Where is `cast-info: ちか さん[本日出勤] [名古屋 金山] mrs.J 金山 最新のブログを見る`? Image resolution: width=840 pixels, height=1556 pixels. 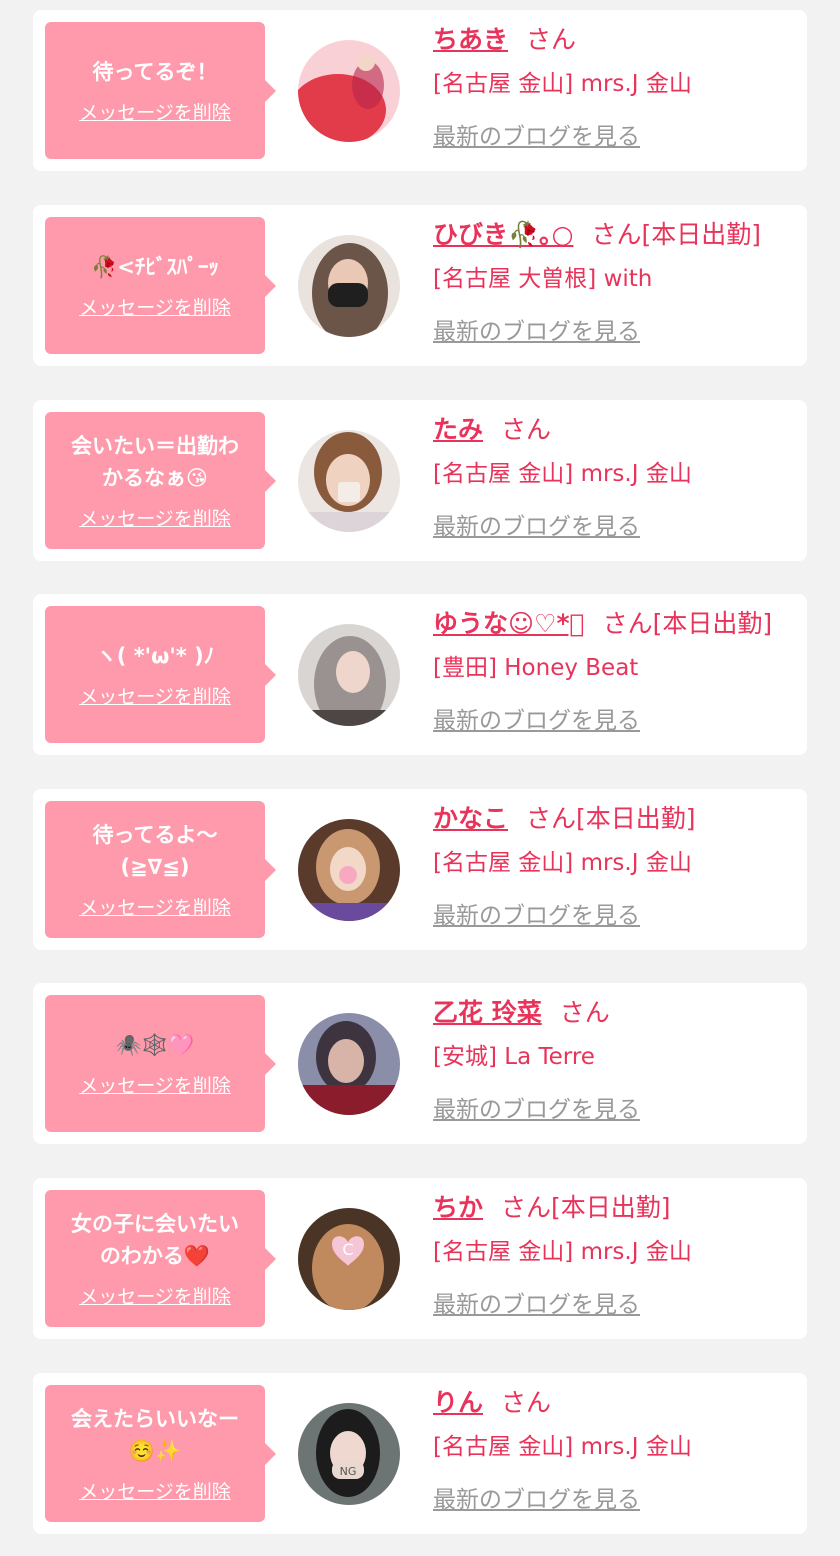
cast-info: ちか さん[本日出勤] [名古屋 金山] mrs.J 金山 最新のブログを見る is located at coordinates (615, 1256).